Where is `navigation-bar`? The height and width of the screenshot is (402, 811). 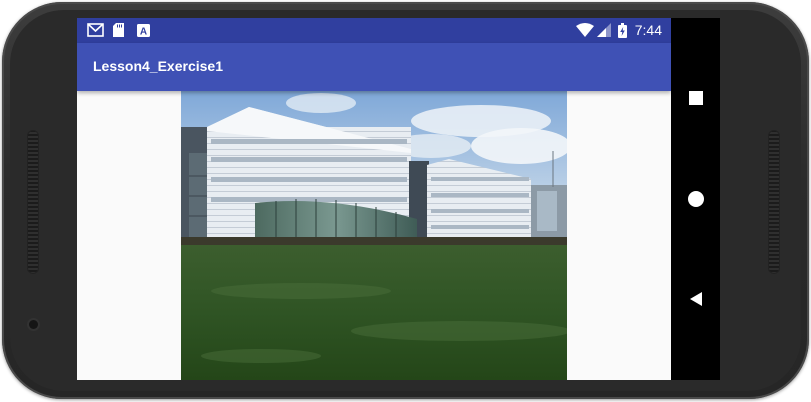
navigation-bar is located at coordinates (695, 199).